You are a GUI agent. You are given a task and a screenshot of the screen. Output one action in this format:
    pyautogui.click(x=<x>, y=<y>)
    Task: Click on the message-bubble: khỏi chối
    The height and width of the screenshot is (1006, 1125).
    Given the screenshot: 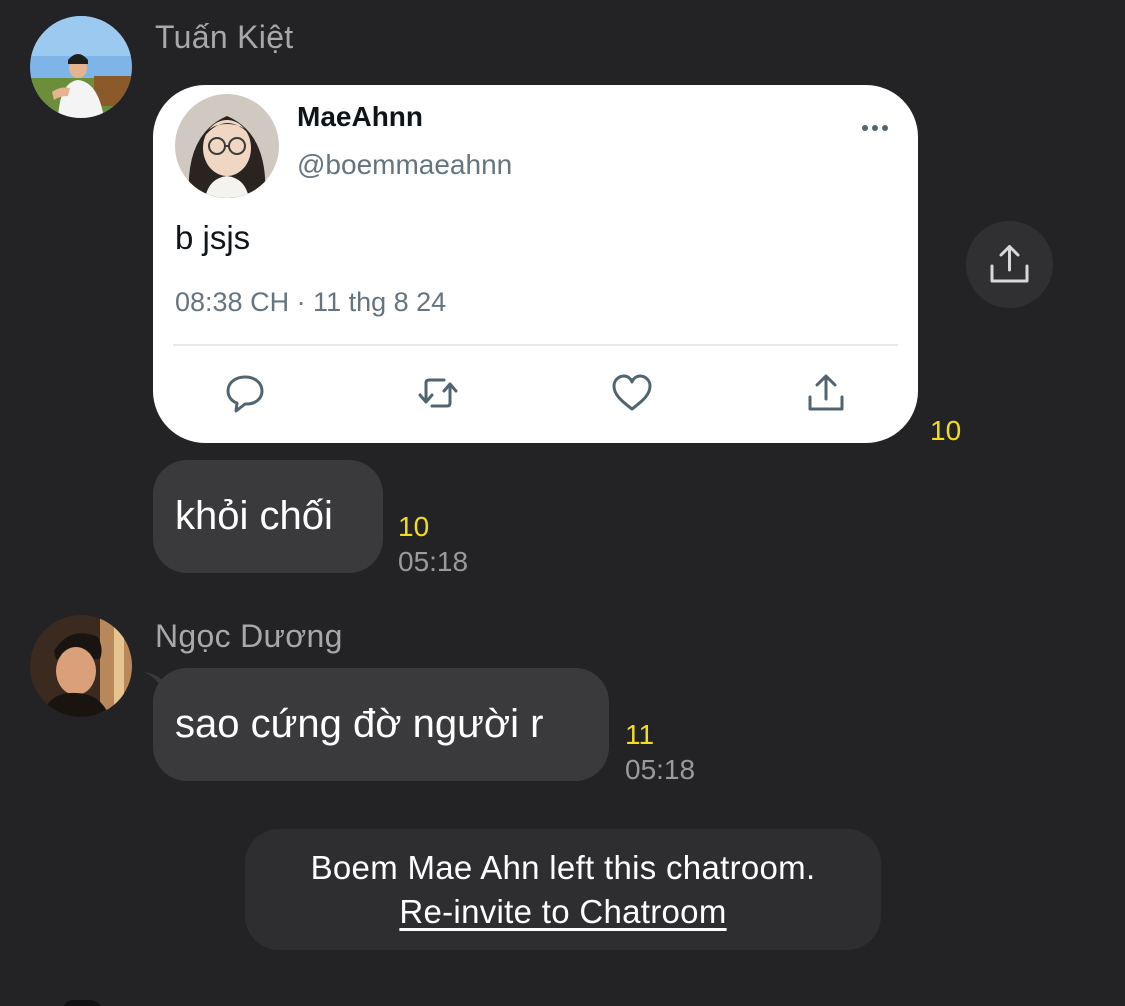 What is the action you would take?
    pyautogui.click(x=268, y=516)
    